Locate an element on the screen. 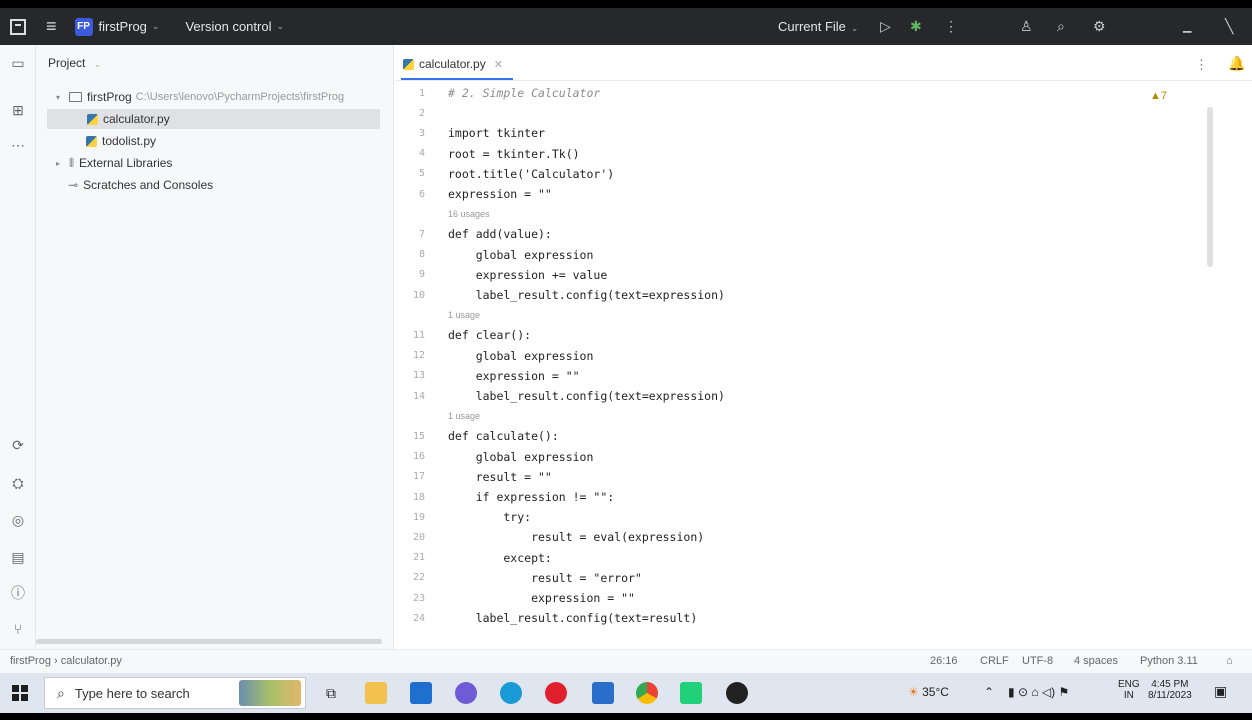 This screenshot has width=1252, height=720. line-number: 10 is located at coordinates (410, 295).